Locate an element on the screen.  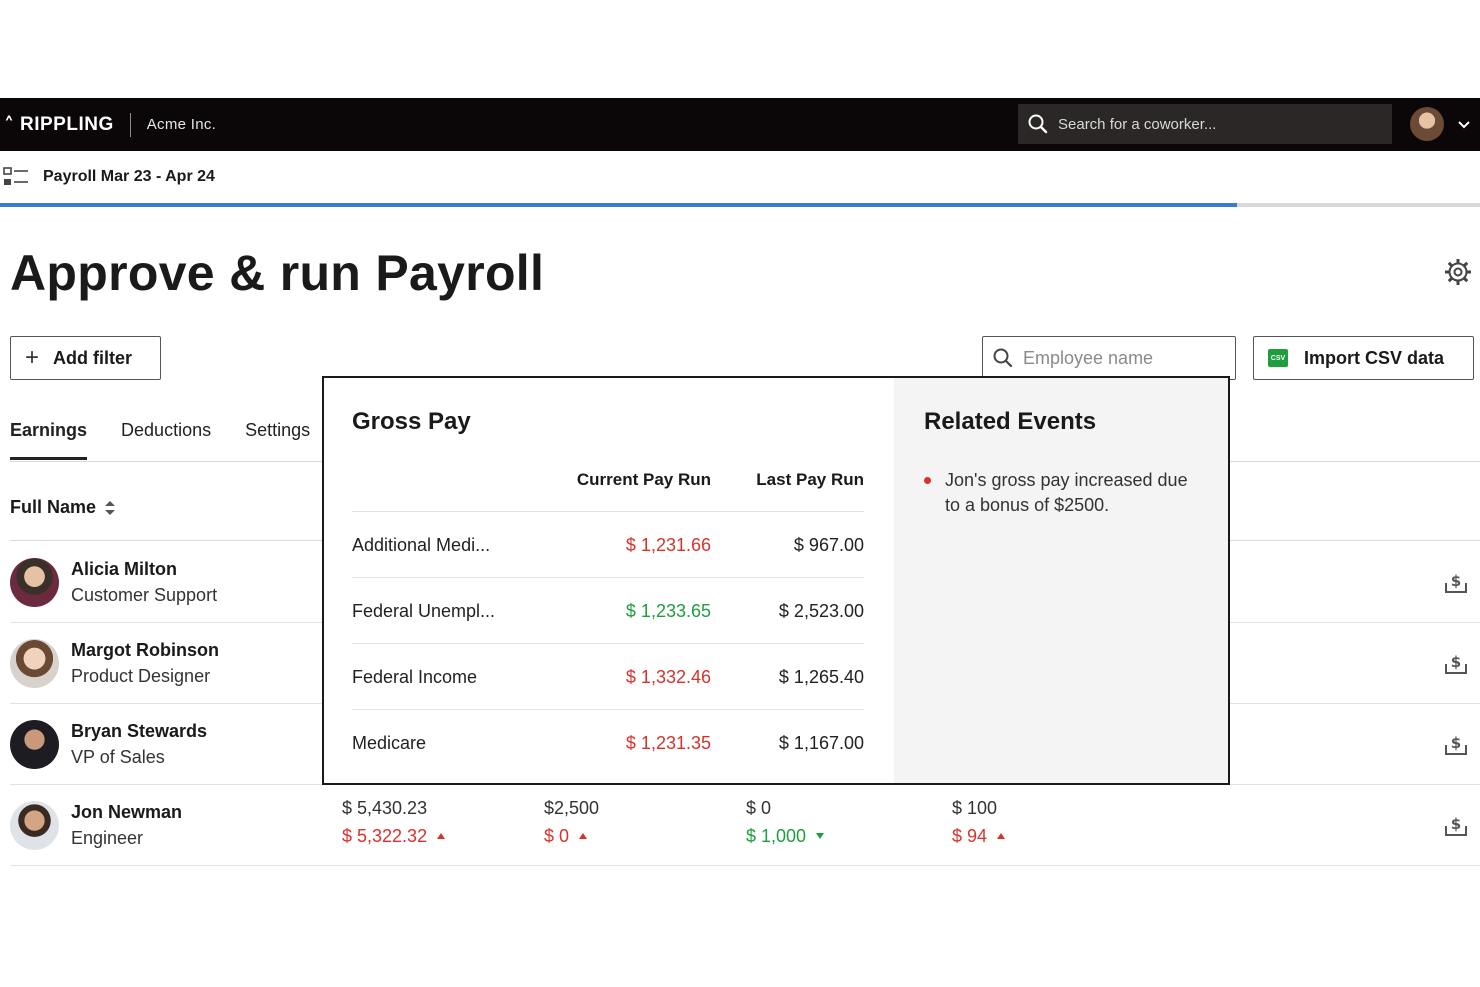
brand-name: RIPPLING is located at coordinates (67, 124).